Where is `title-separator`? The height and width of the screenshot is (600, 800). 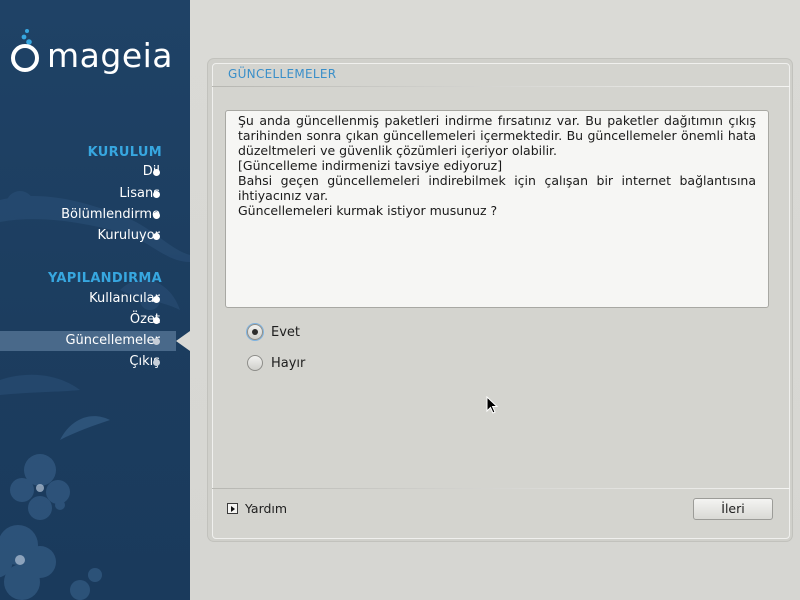 title-separator is located at coordinates (501, 86).